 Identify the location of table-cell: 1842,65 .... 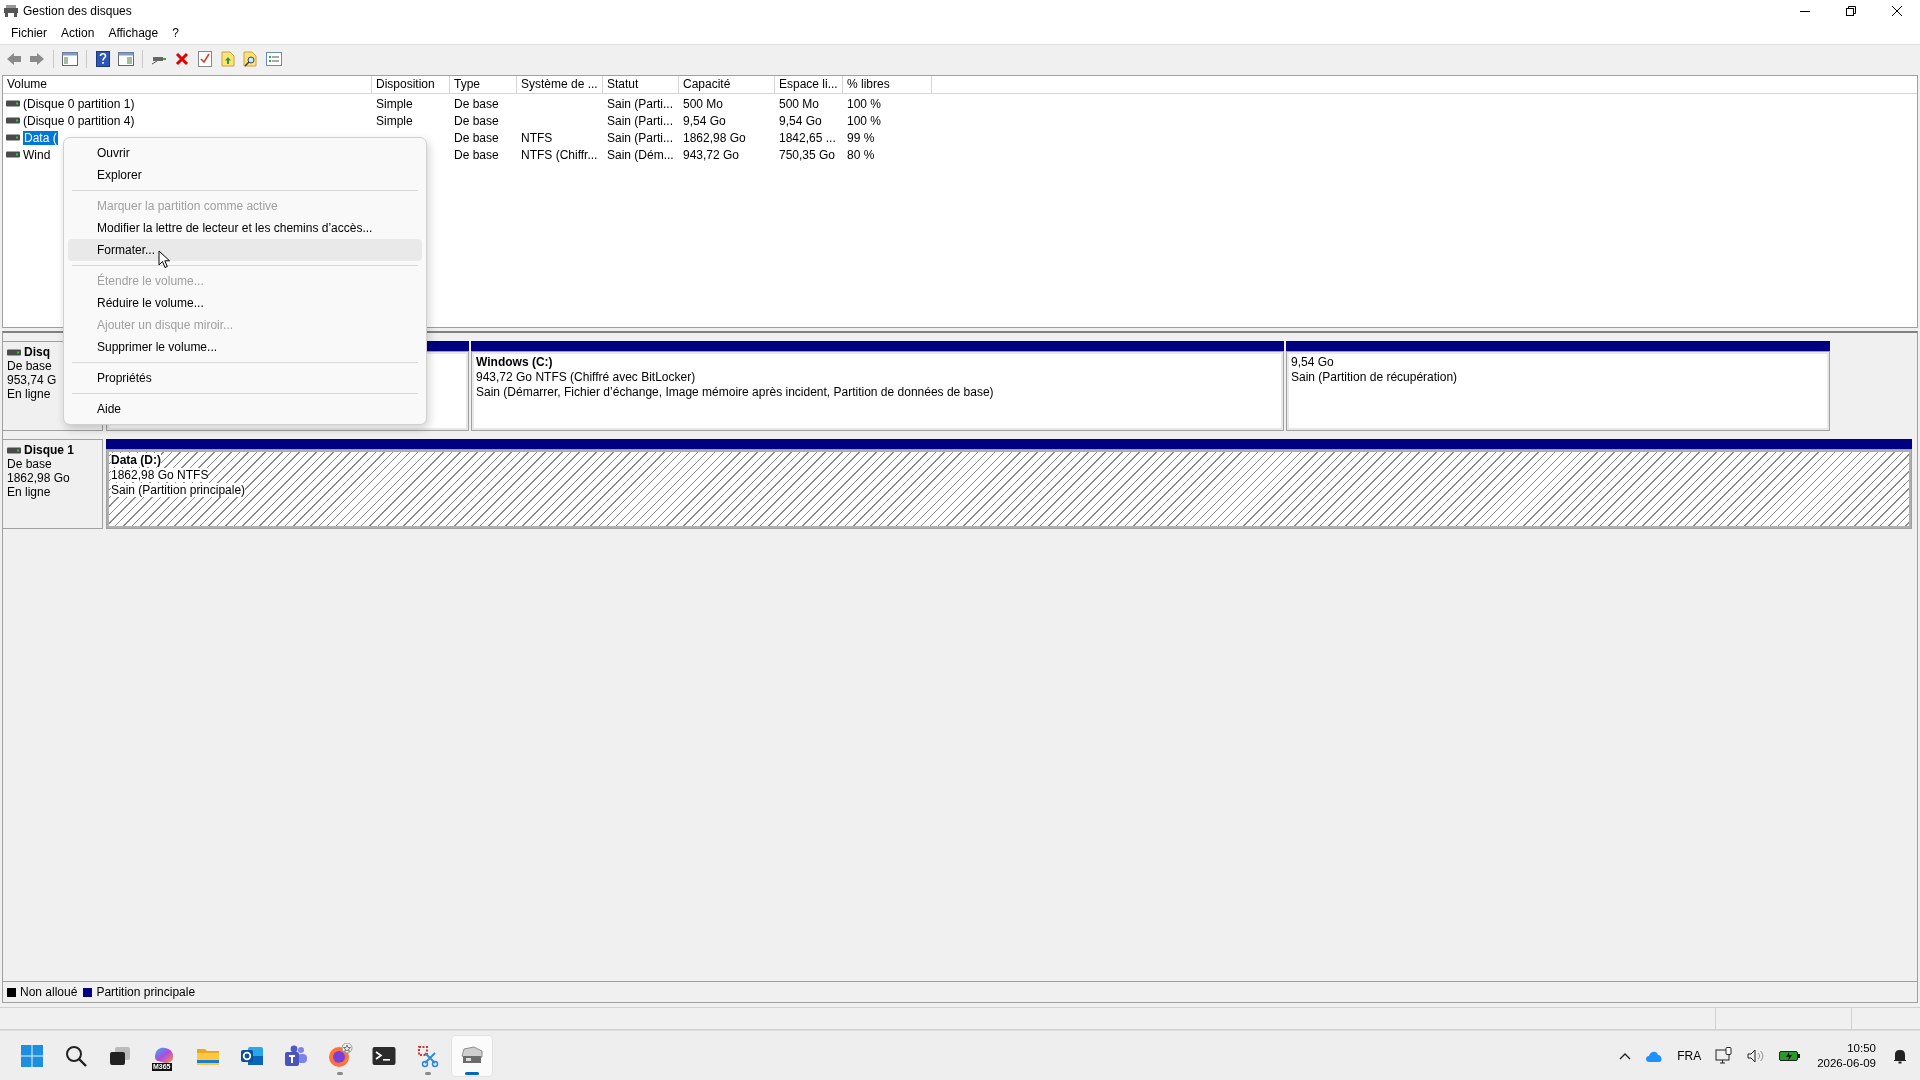
(807, 137).